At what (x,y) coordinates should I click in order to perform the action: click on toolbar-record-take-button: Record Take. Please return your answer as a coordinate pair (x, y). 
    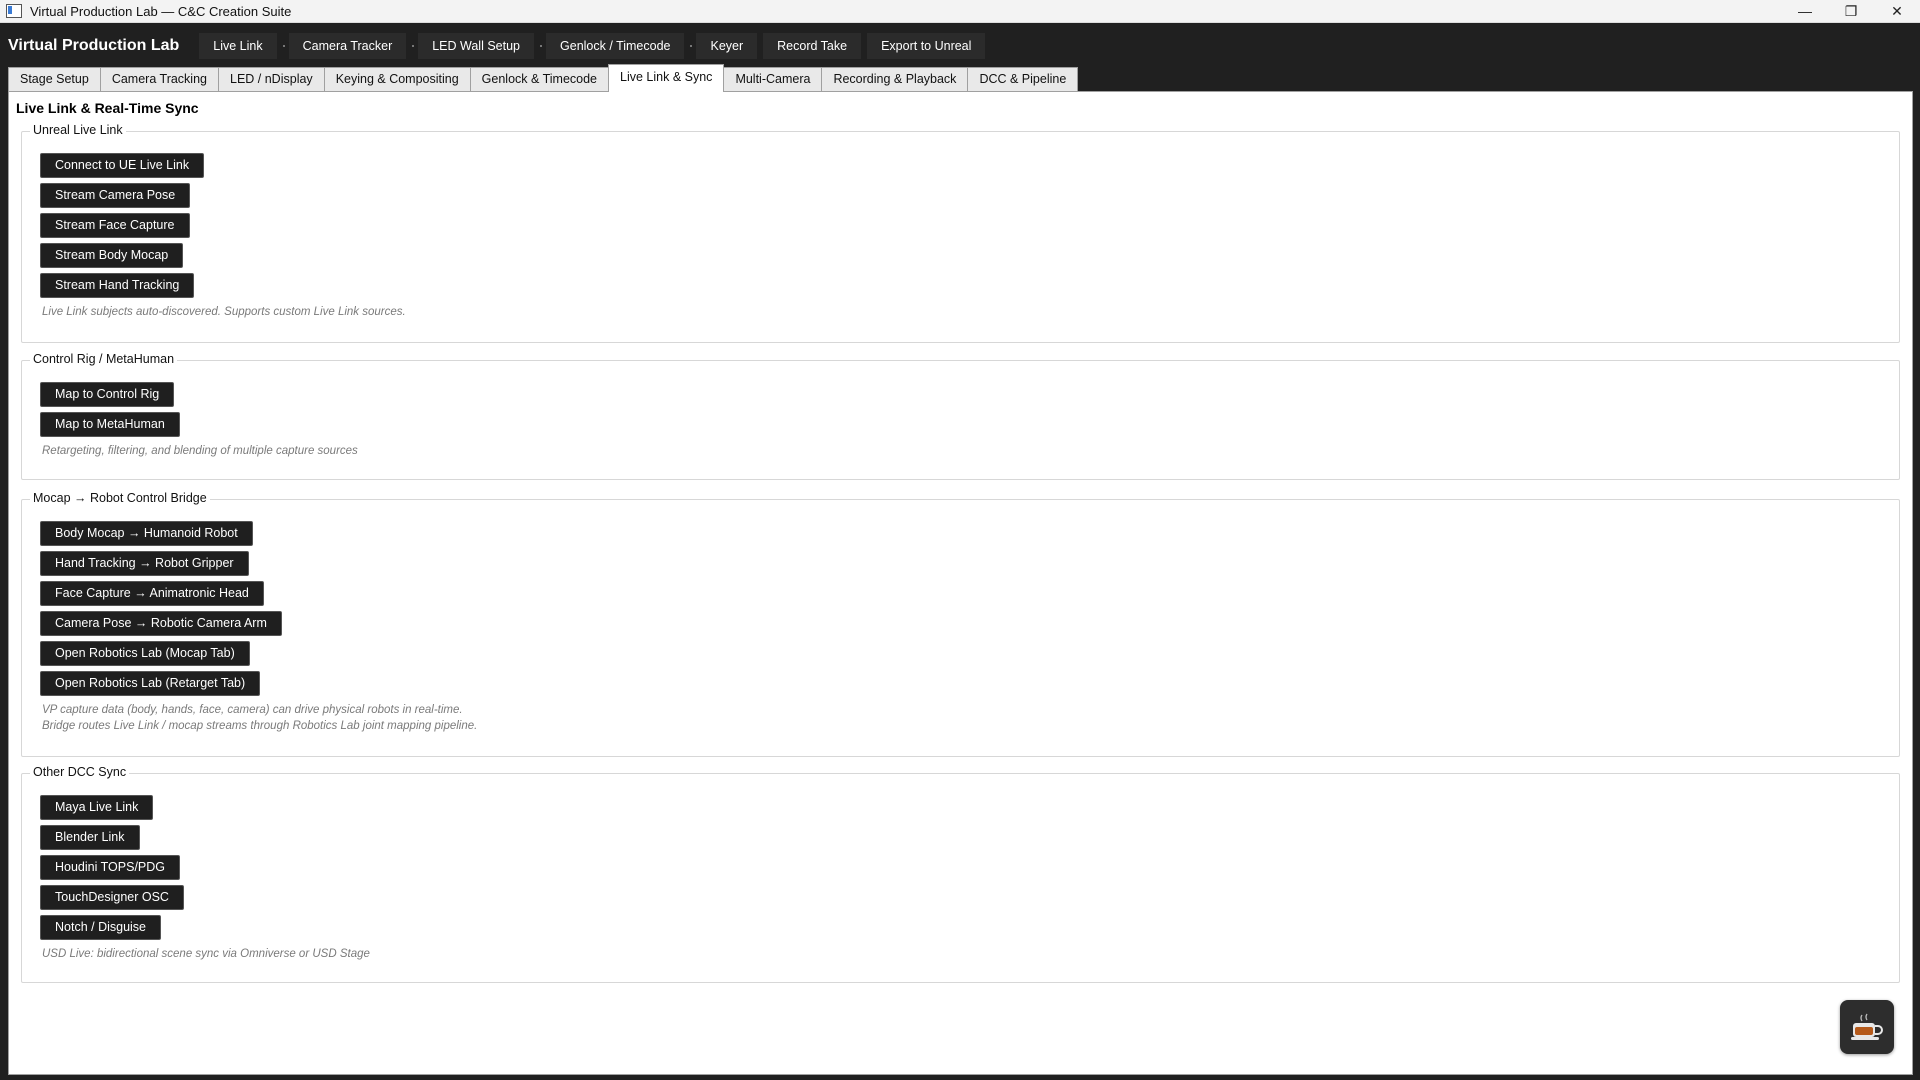
    Looking at the image, I should click on (812, 46).